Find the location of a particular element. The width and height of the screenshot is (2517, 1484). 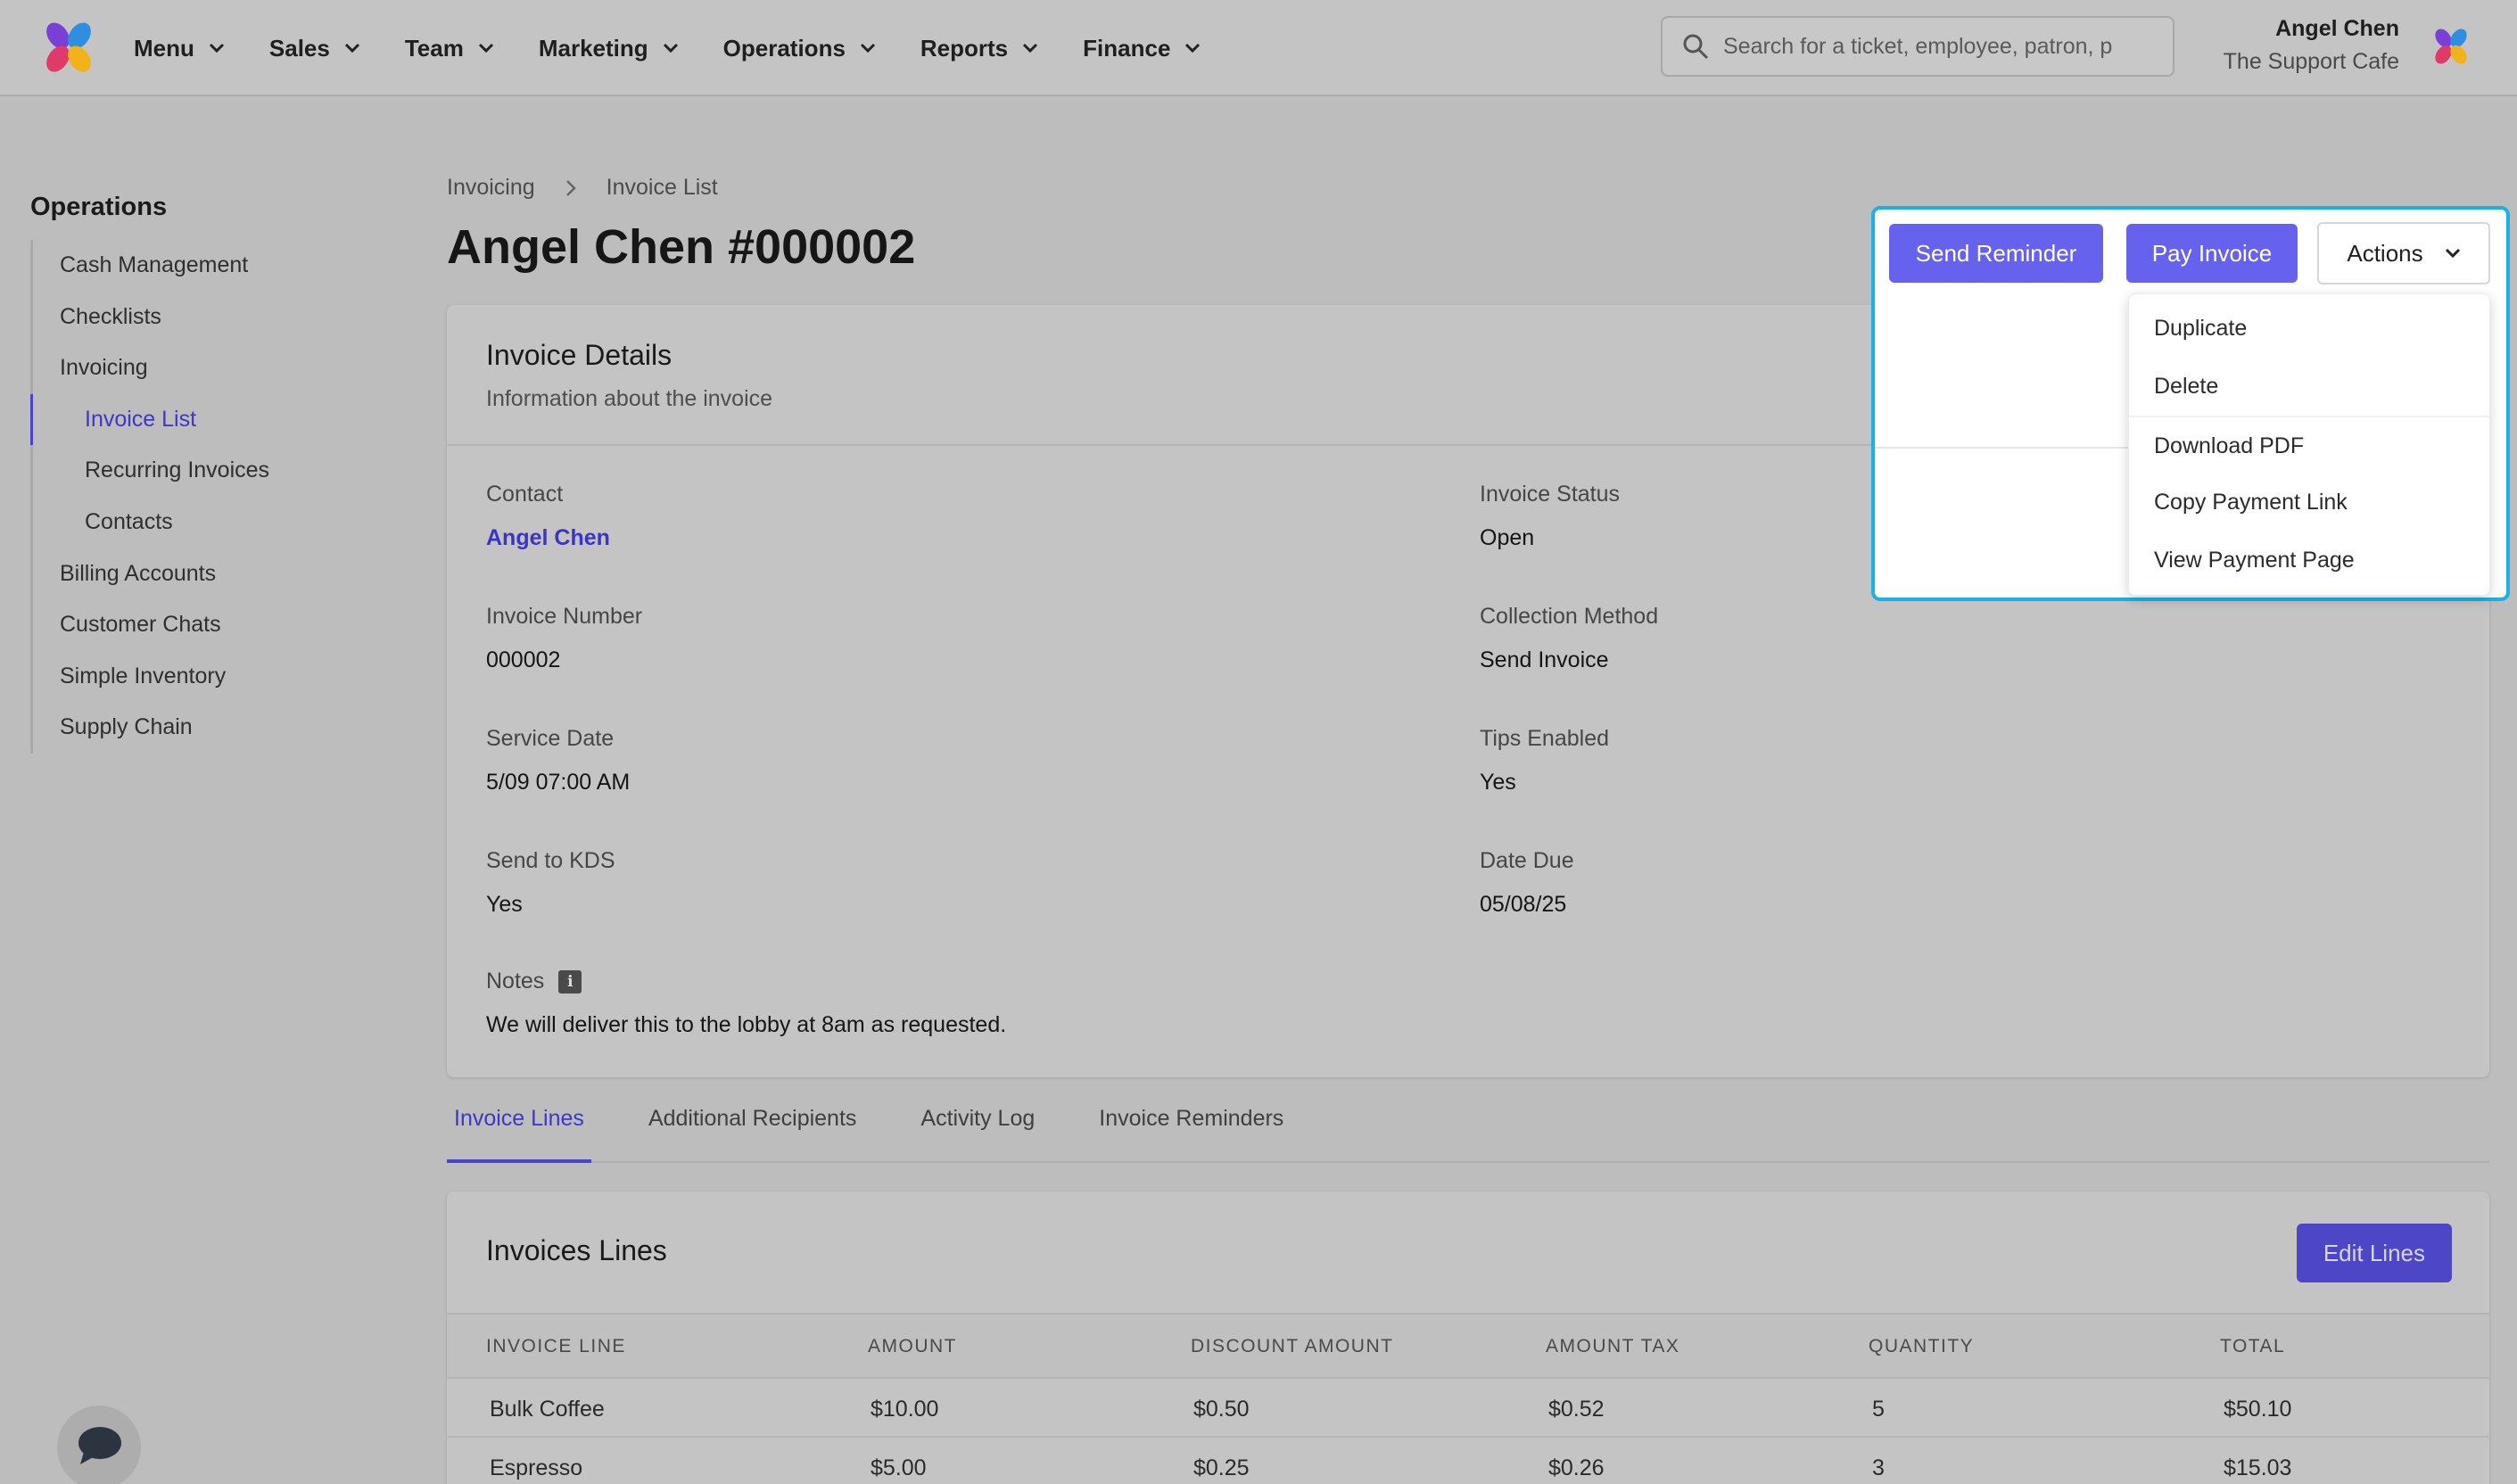

nav-label: Reports is located at coordinates (964, 48).